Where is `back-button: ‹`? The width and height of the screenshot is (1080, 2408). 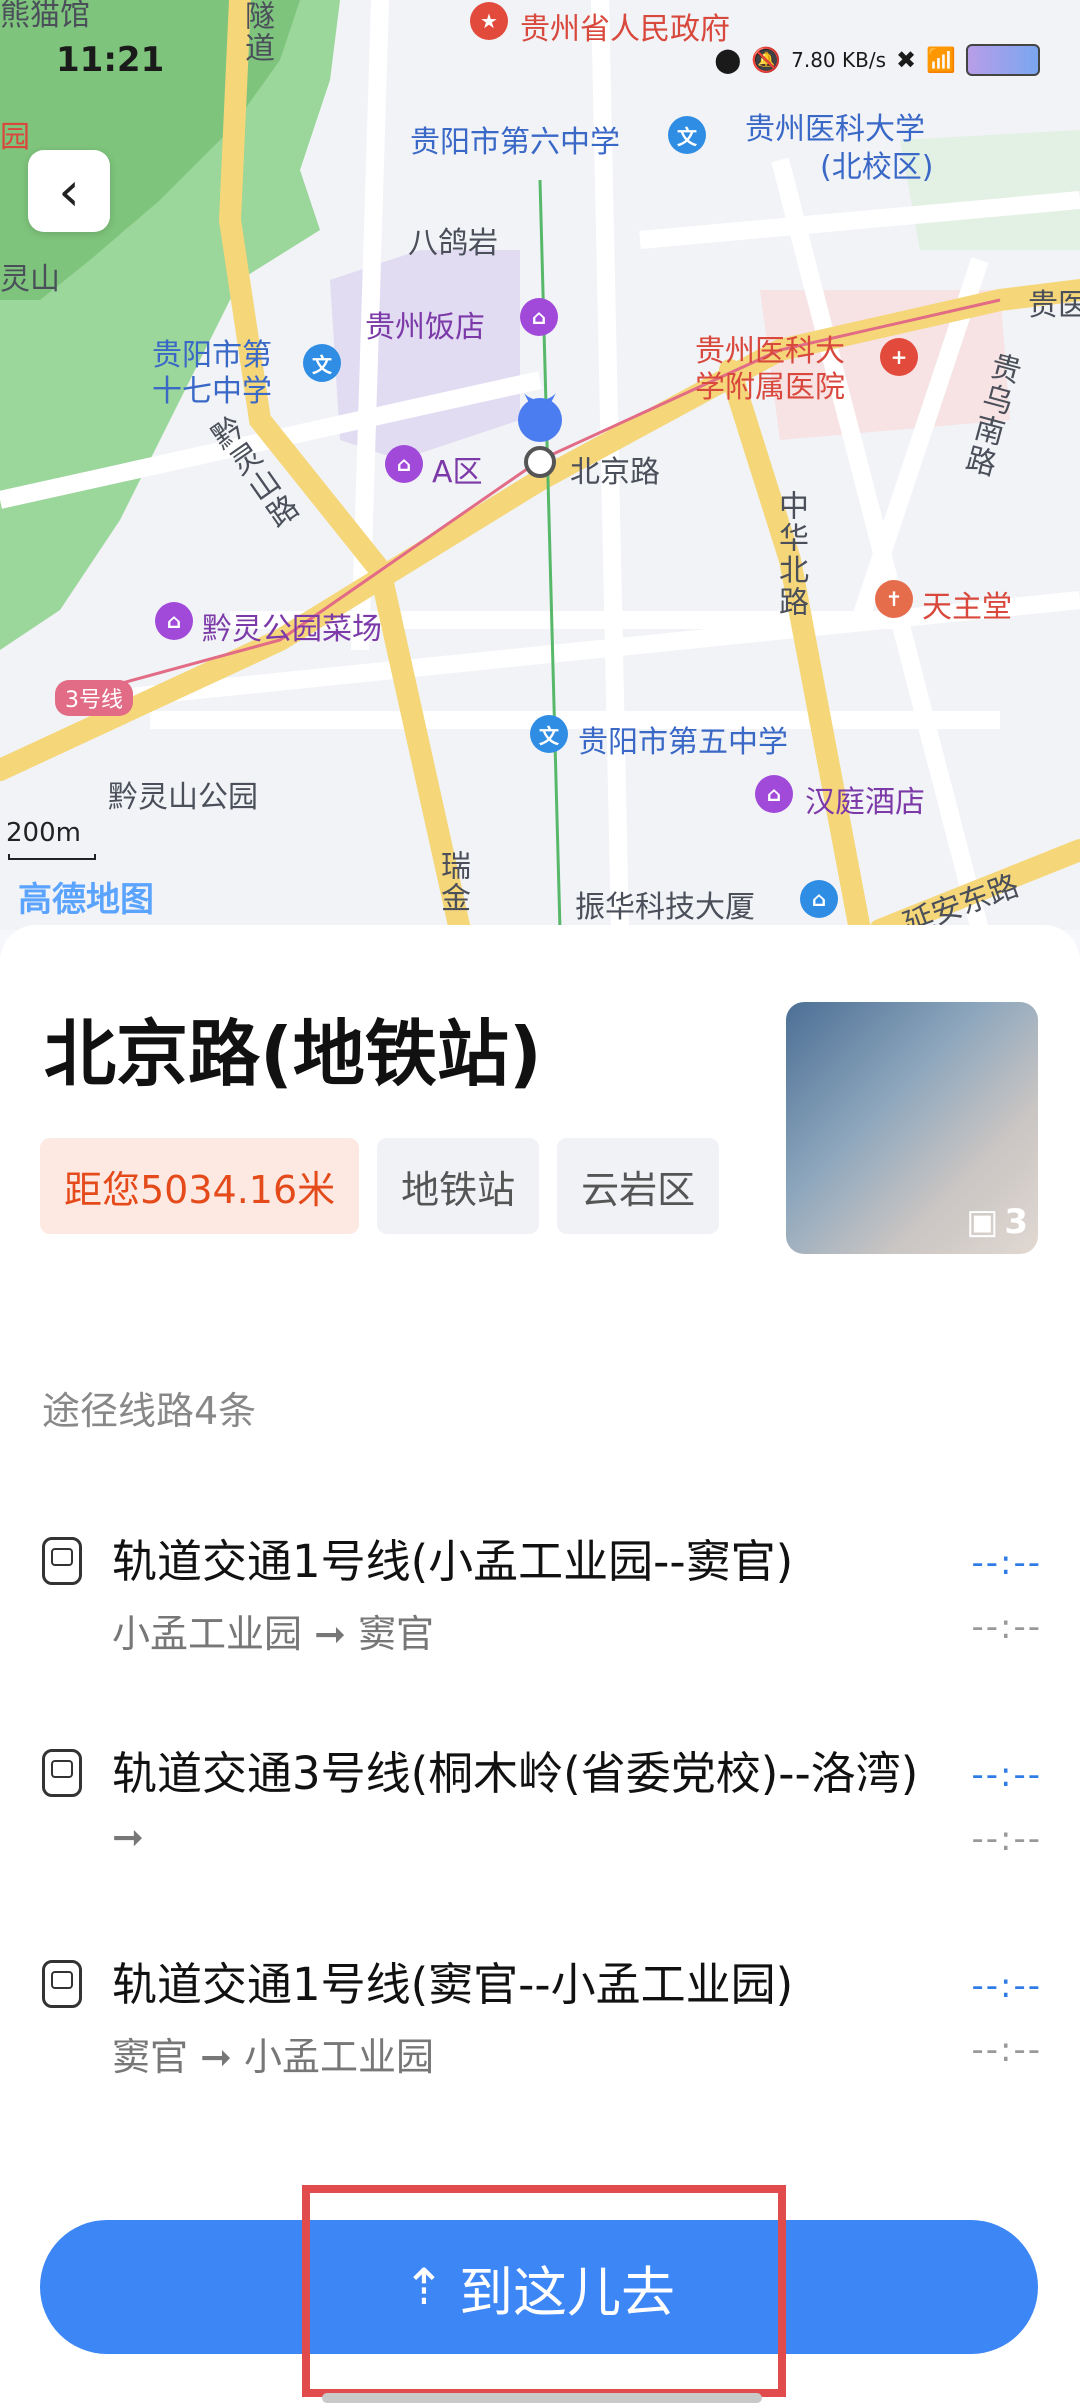 back-button: ‹ is located at coordinates (69, 191).